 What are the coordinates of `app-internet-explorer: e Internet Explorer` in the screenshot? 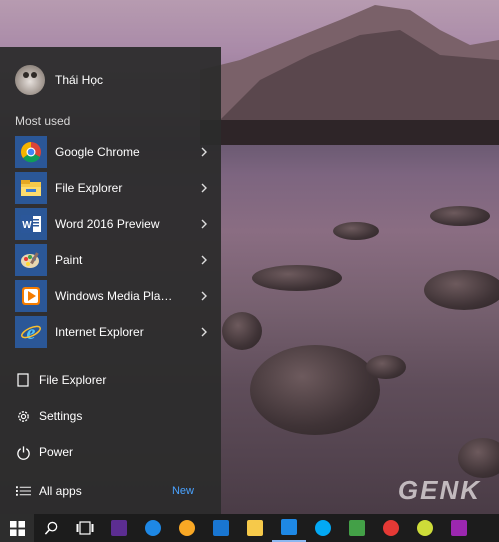 It's located at (112, 332).